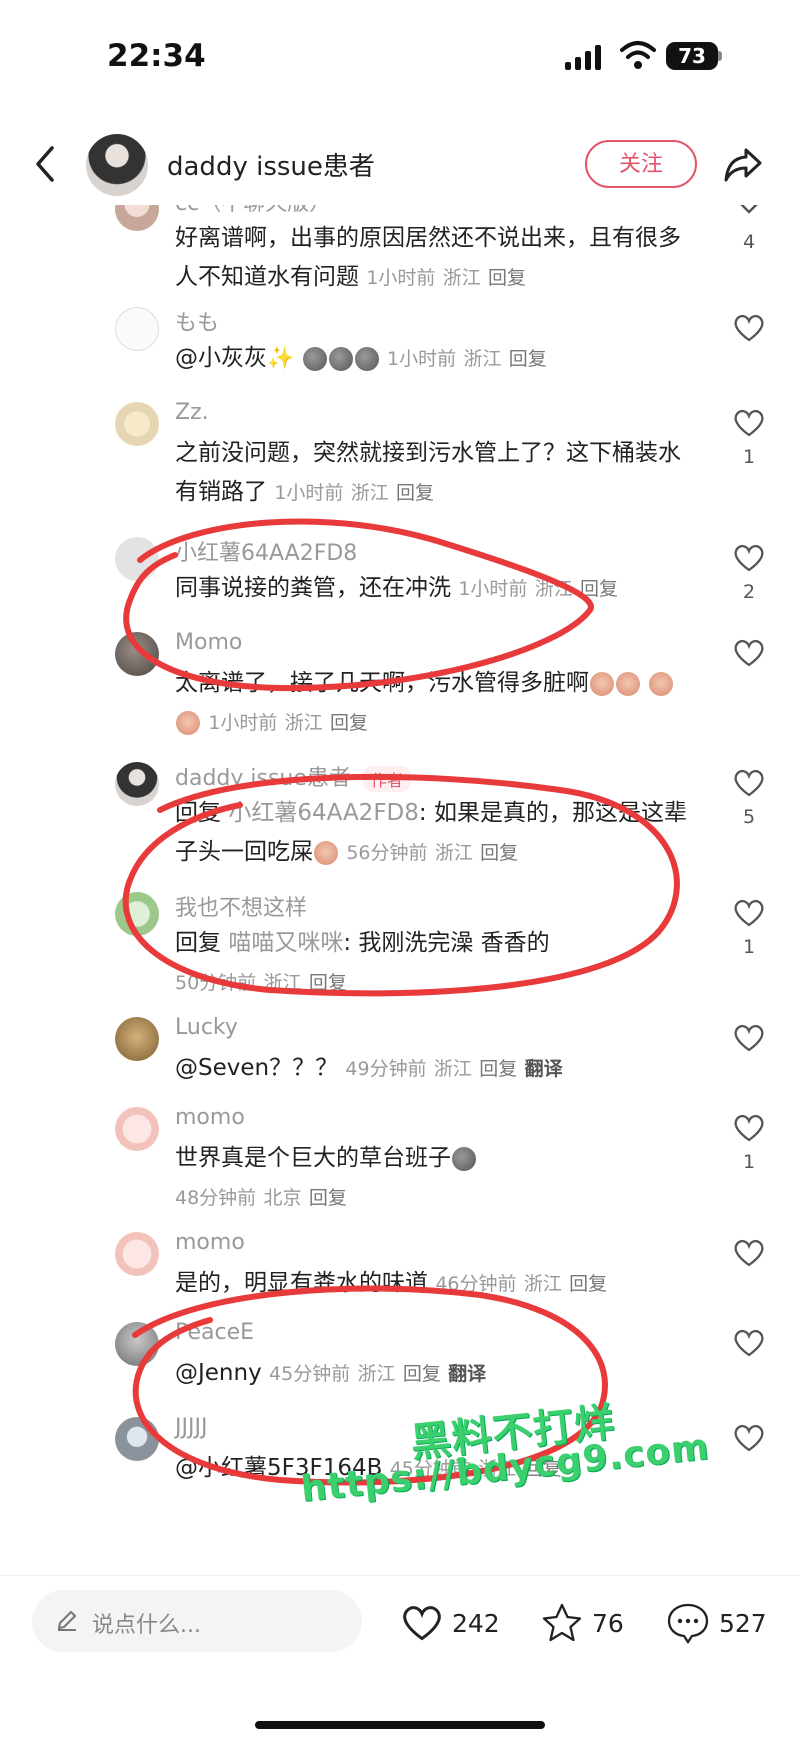 Image resolution: width=800 pixels, height=1739 pixels. I want to click on comment-username: もも, so click(197, 321).